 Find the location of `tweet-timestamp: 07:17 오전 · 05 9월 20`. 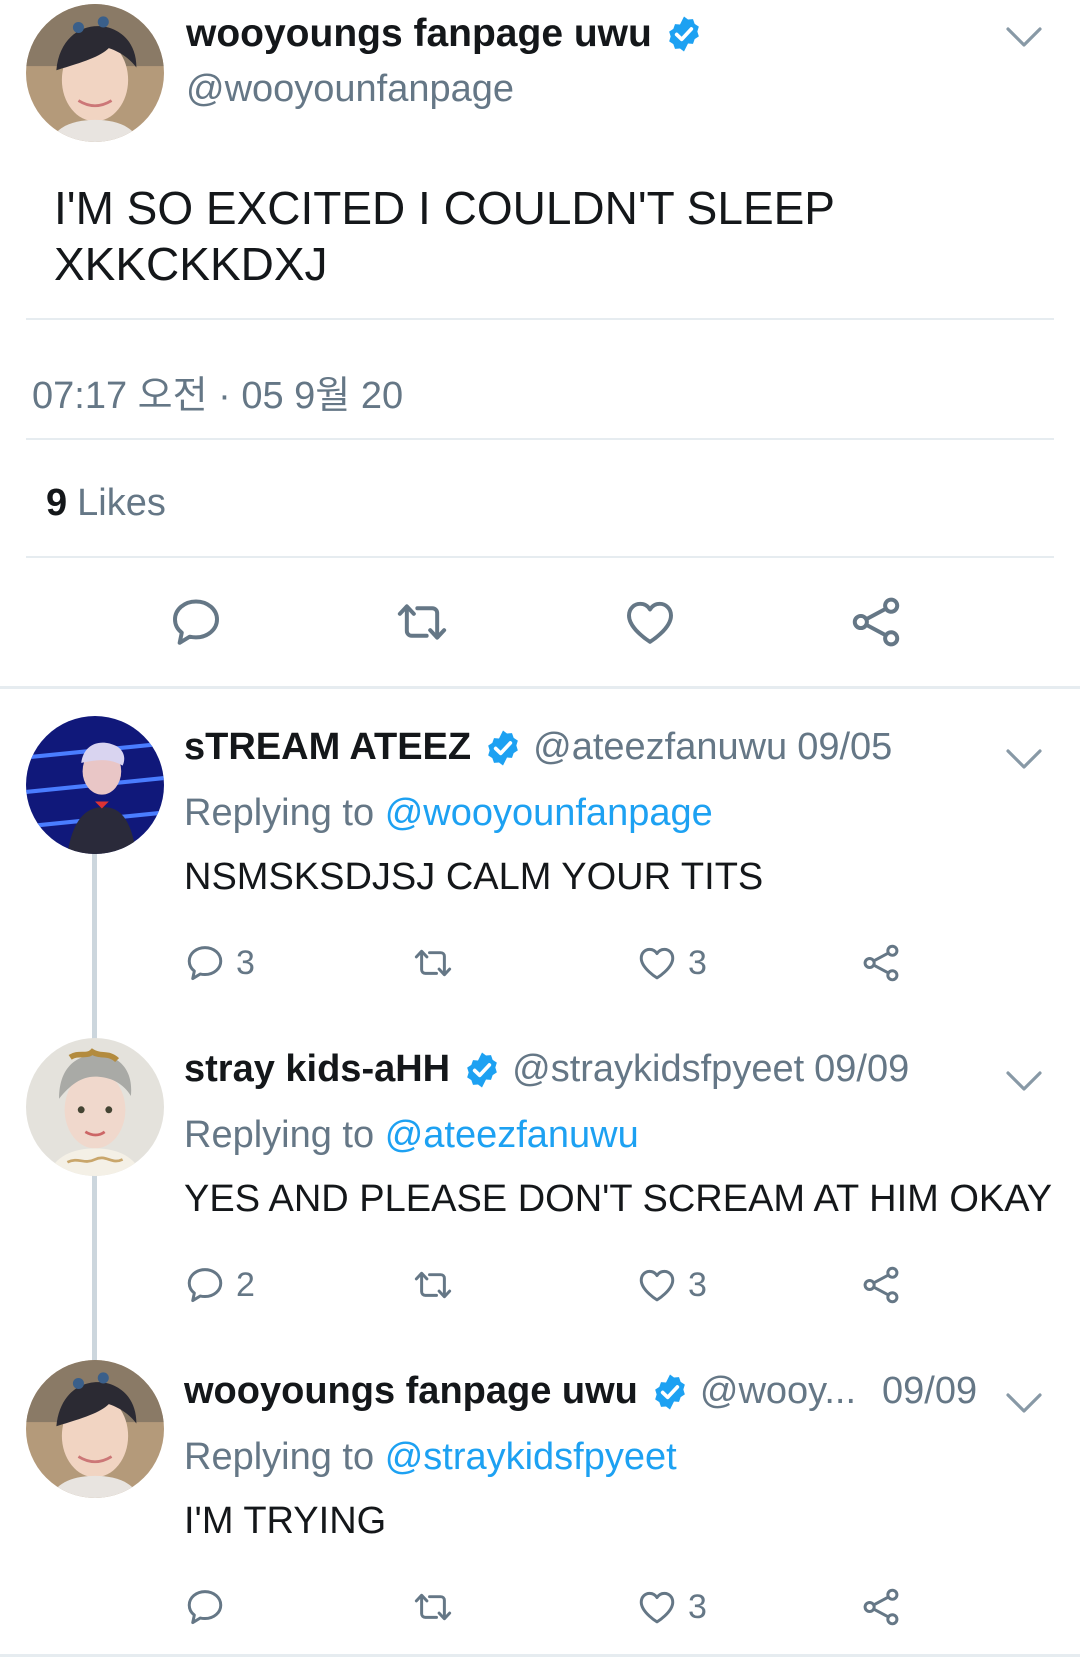

tweet-timestamp: 07:17 오전 · 05 9월 20 is located at coordinates (217, 391).